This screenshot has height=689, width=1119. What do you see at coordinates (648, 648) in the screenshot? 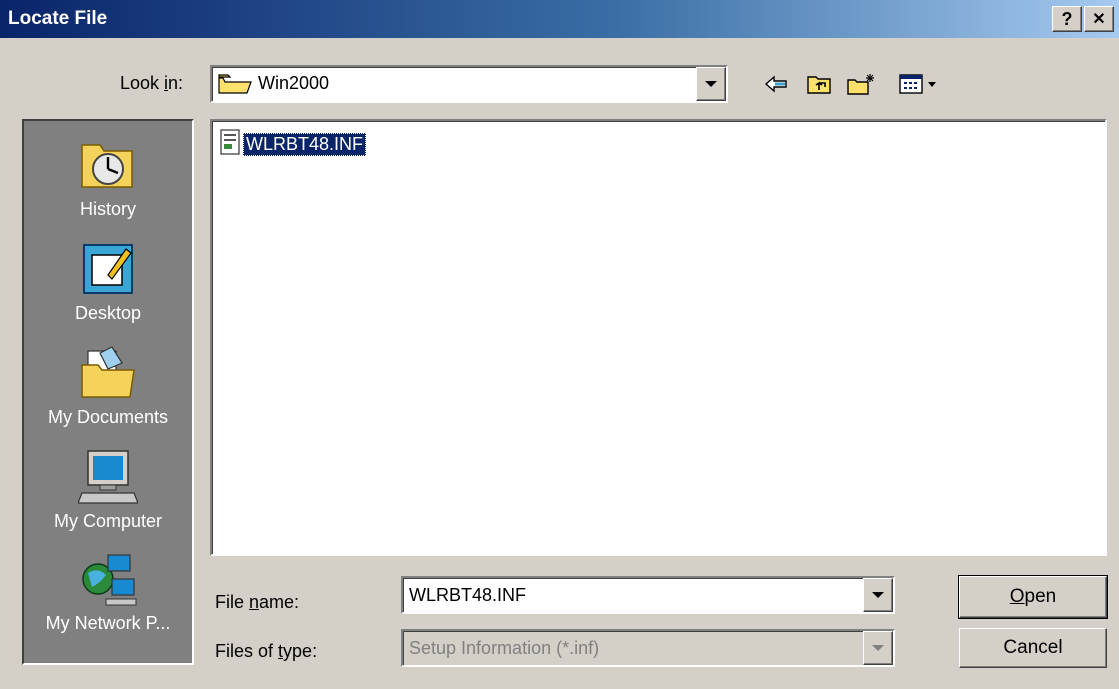
I see `file-type-dropdown: Setup Information (*.inf)` at bounding box center [648, 648].